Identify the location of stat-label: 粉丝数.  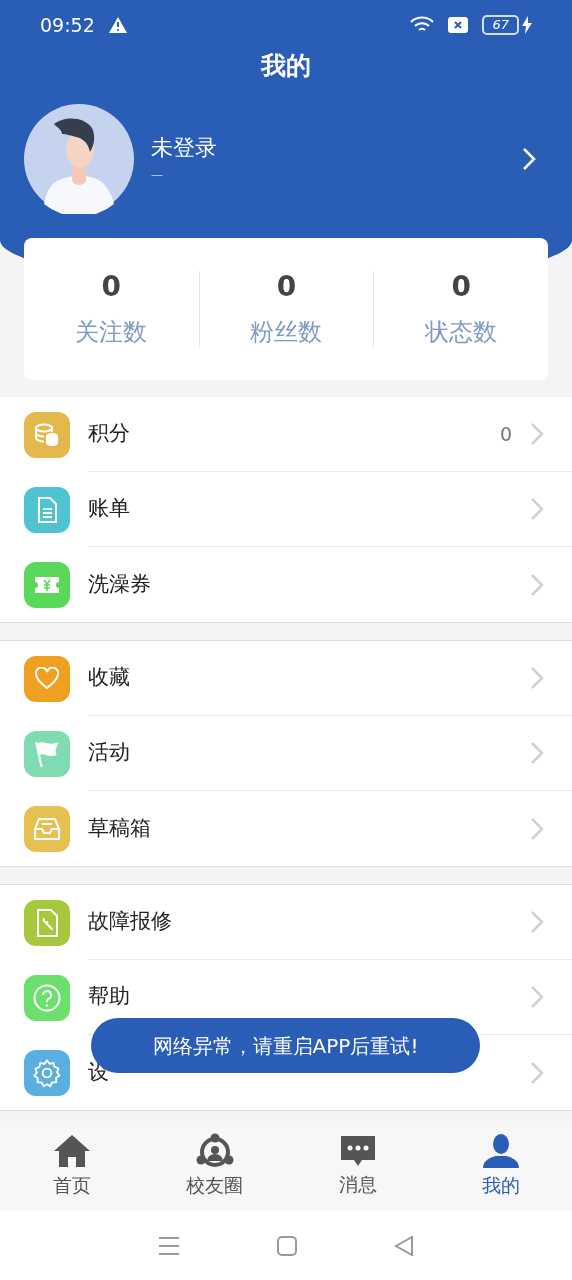
(286, 332).